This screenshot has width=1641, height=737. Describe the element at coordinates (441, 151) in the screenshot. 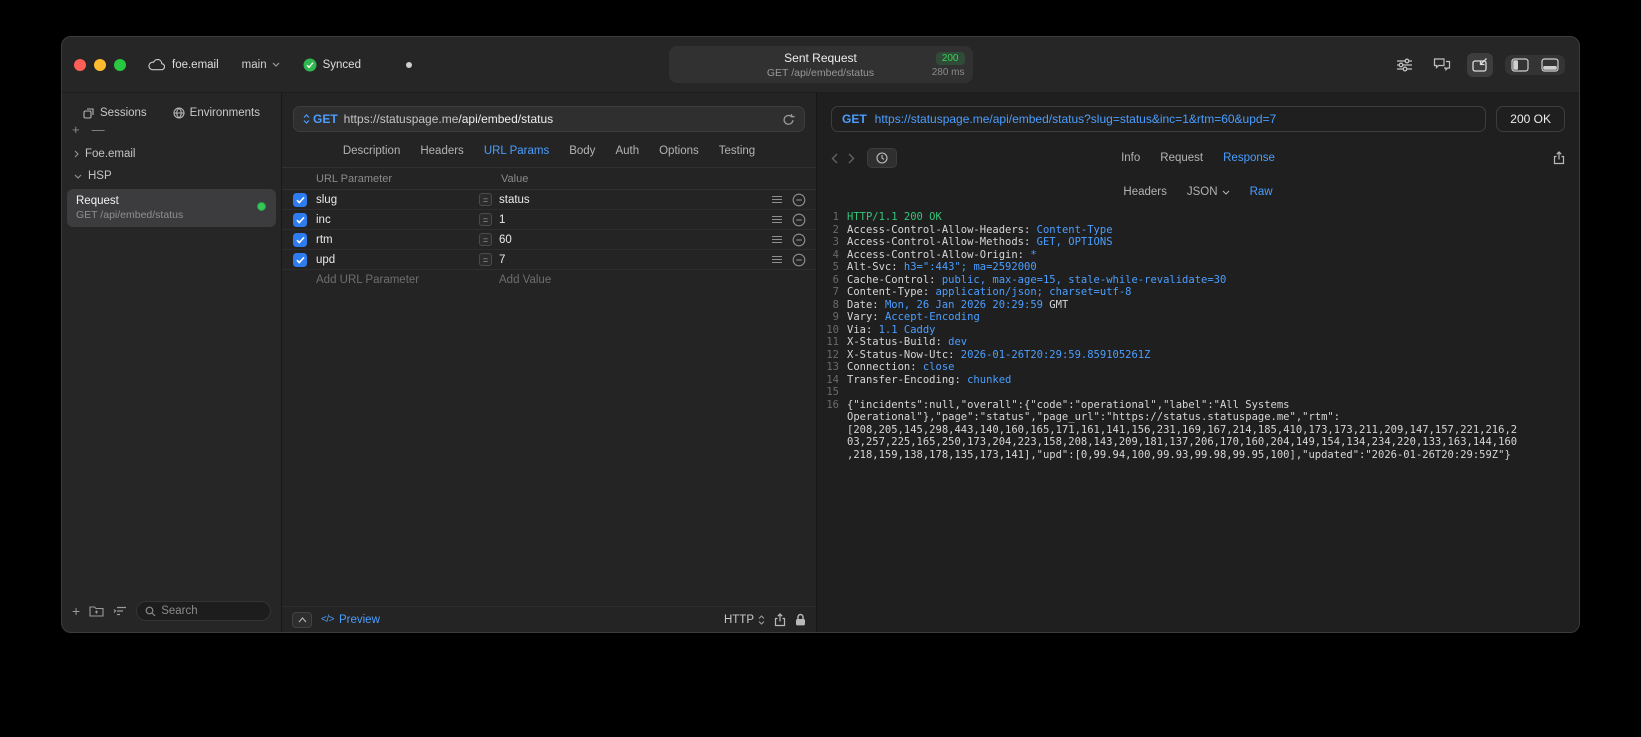

I see `tab-headers: Headers` at that location.